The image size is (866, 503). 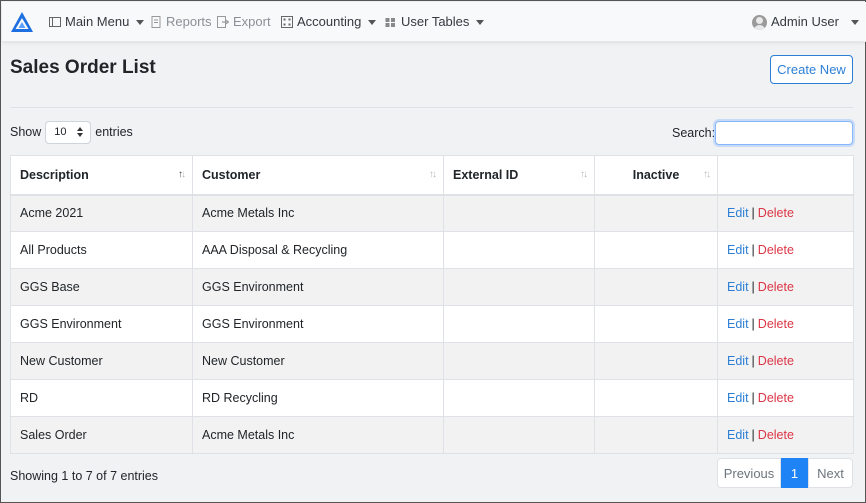 What do you see at coordinates (252, 21) in the screenshot?
I see `nav-export-label: Export` at bounding box center [252, 21].